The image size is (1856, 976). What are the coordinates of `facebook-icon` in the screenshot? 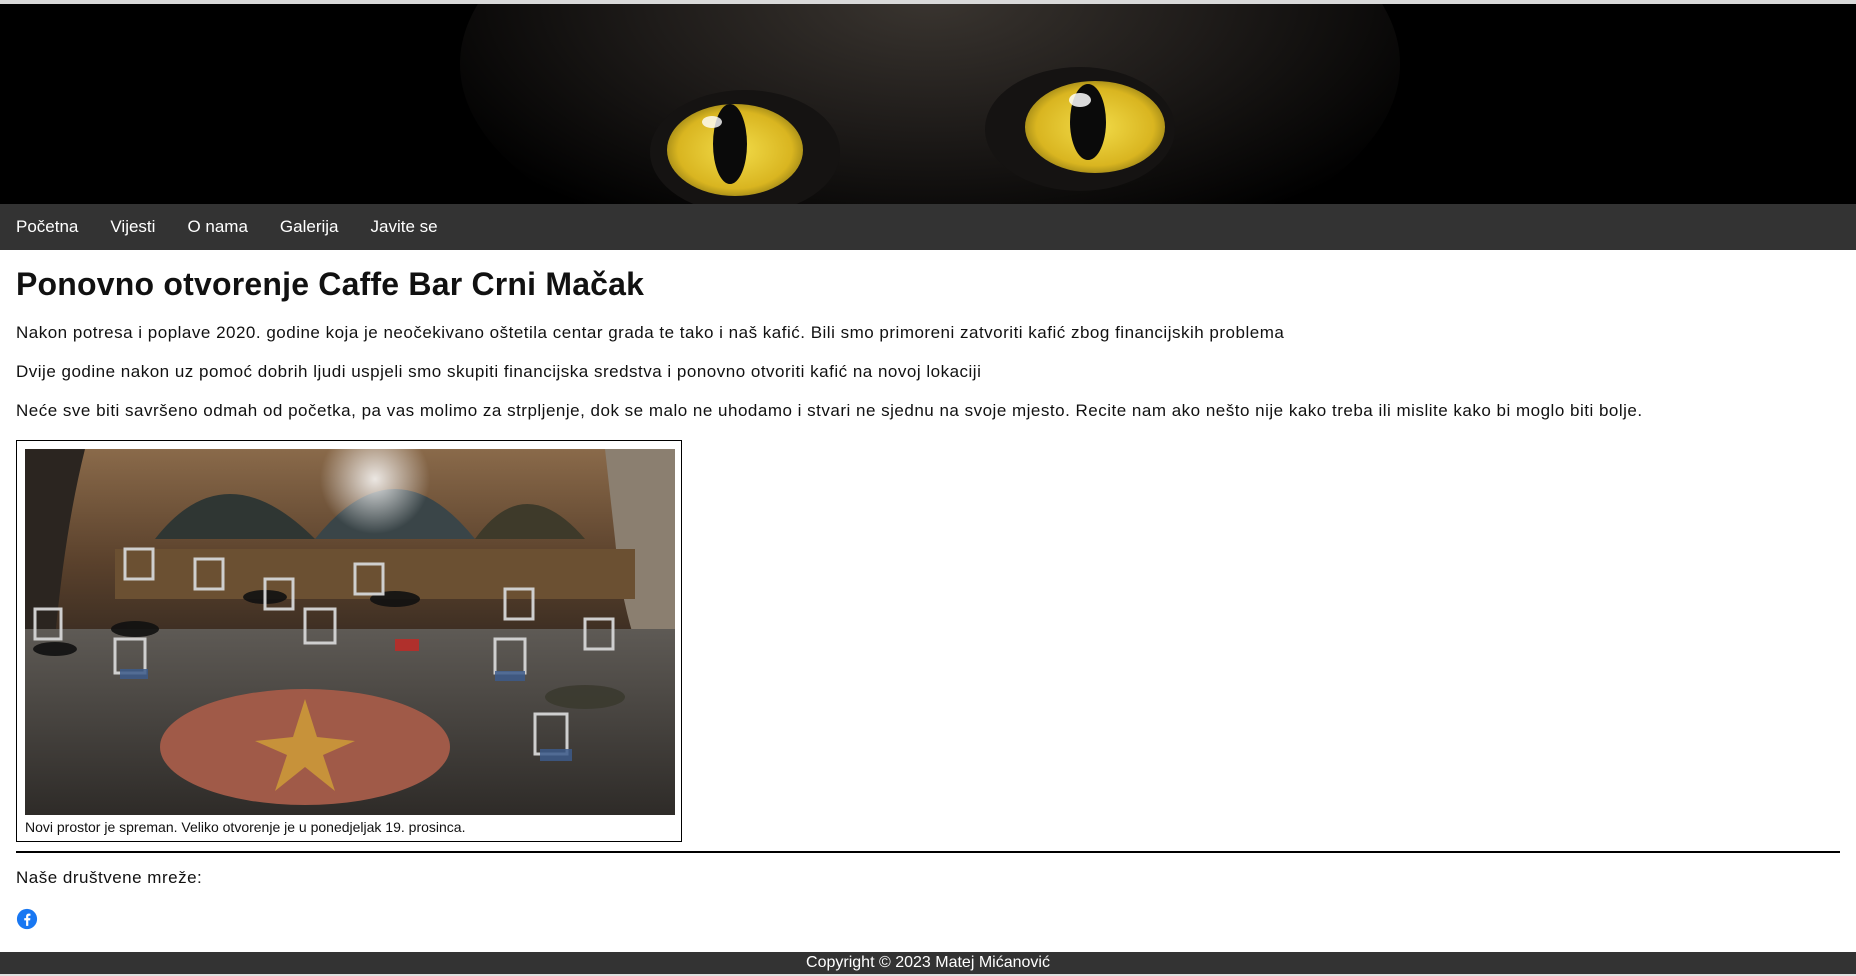 It's located at (27, 919).